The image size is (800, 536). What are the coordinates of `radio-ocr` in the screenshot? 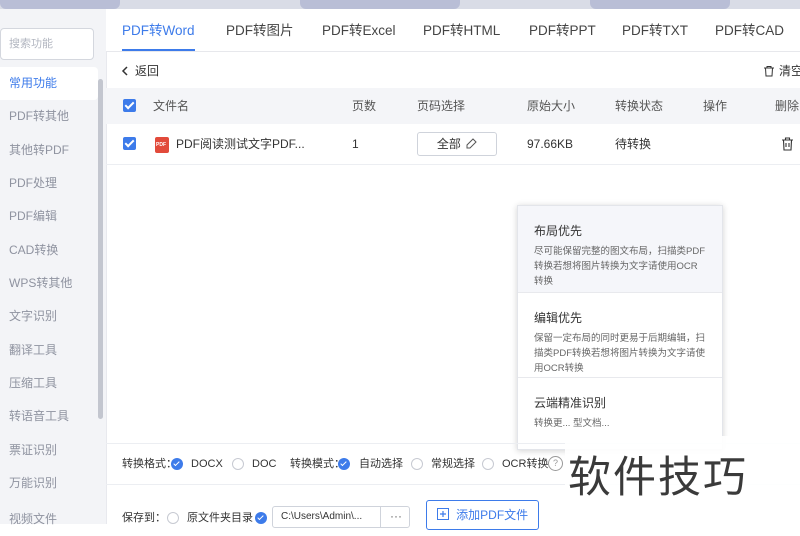 It's located at (488, 464).